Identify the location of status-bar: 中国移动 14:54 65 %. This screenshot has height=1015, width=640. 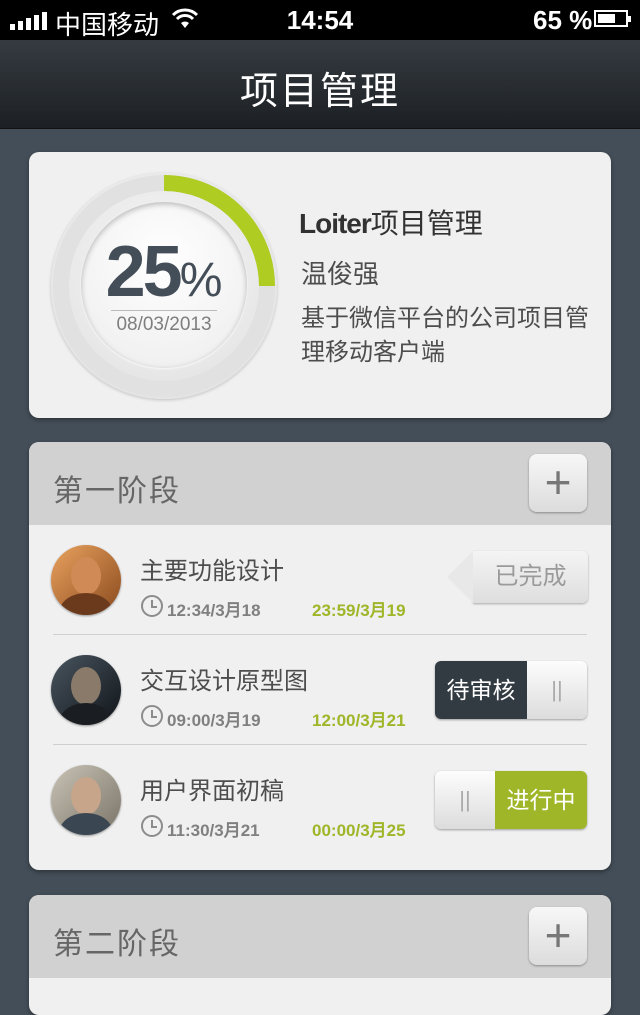
(320, 20).